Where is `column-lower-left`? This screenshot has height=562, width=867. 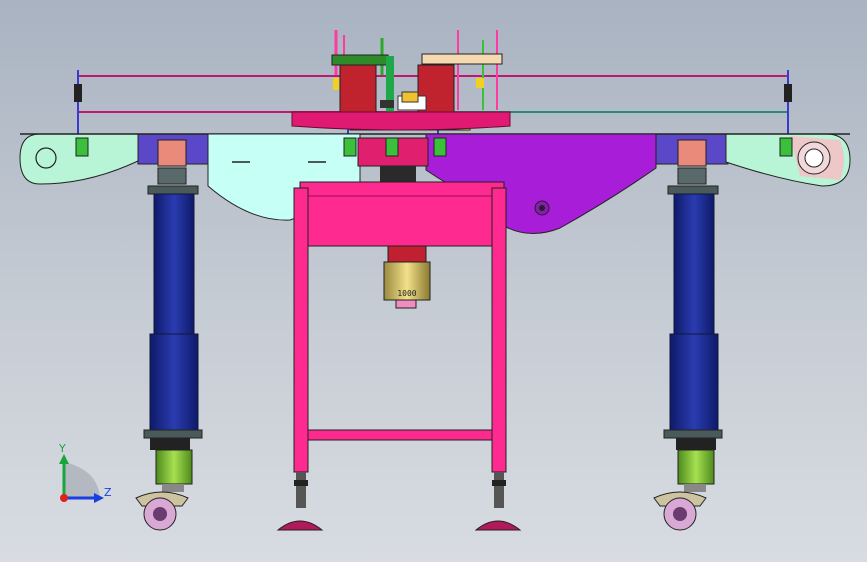 column-lower-left is located at coordinates (174, 382).